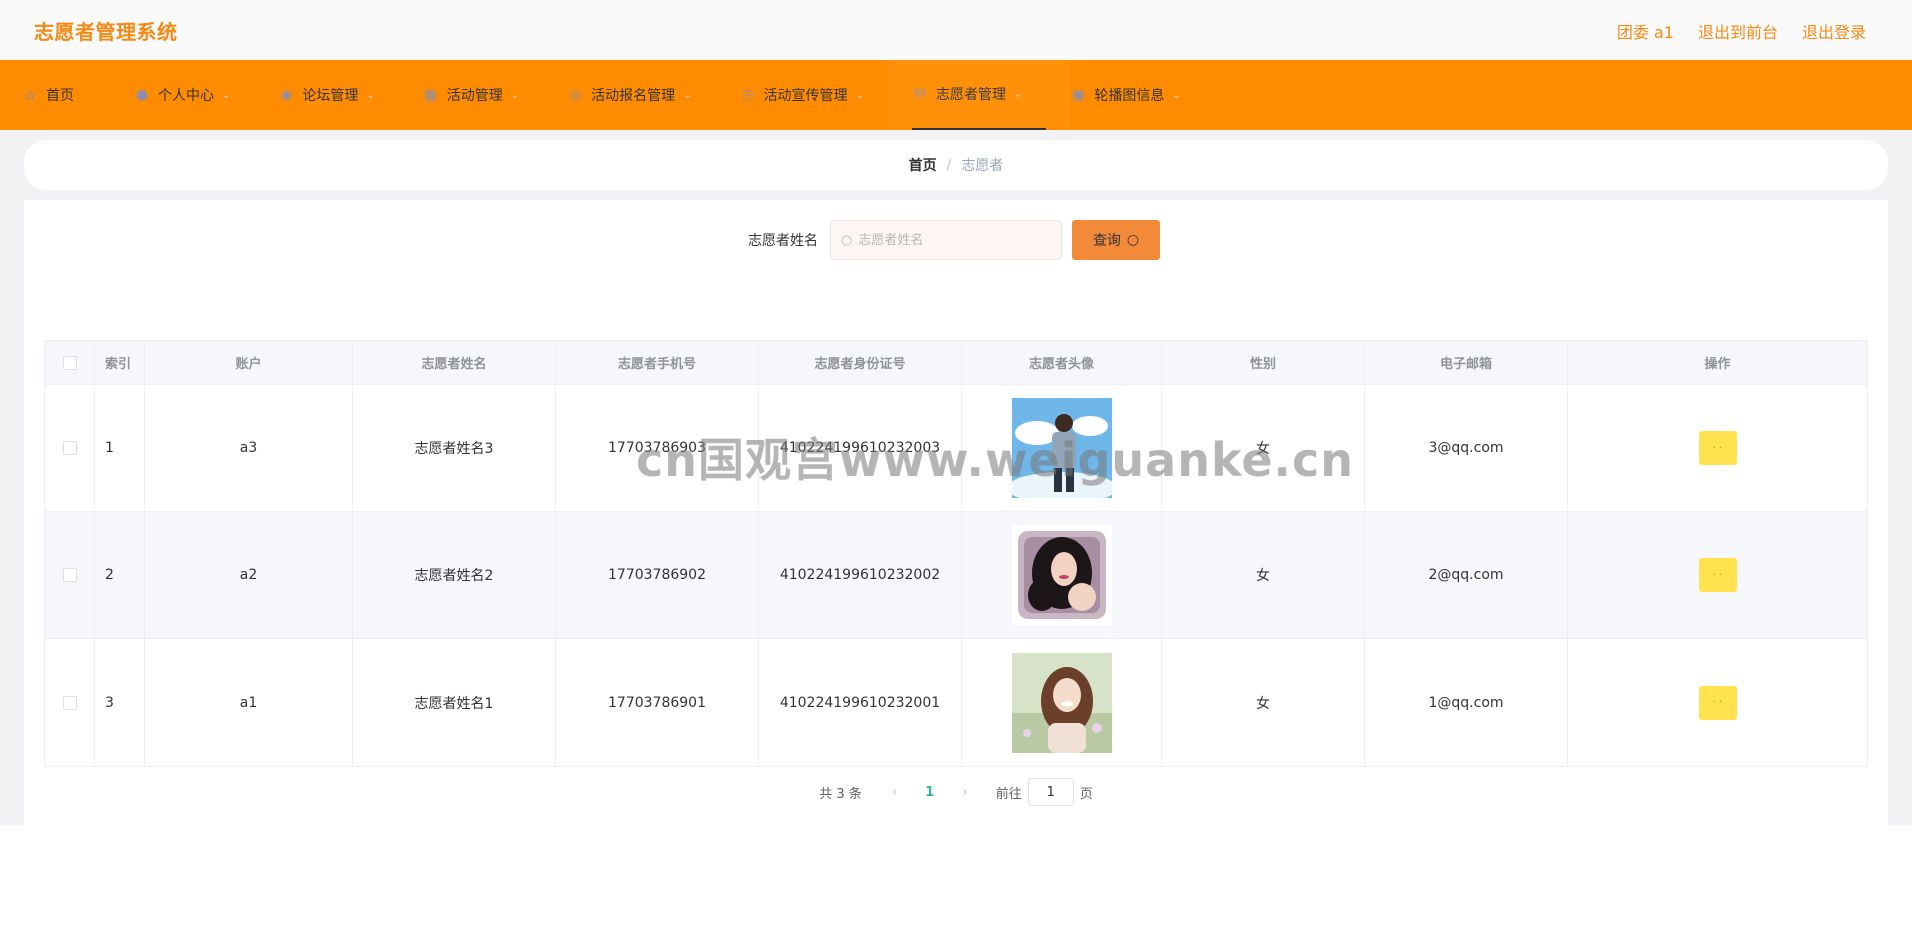 Image resolution: width=1912 pixels, height=932 pixels. I want to click on total-count: 共 3 条, so click(840, 794).